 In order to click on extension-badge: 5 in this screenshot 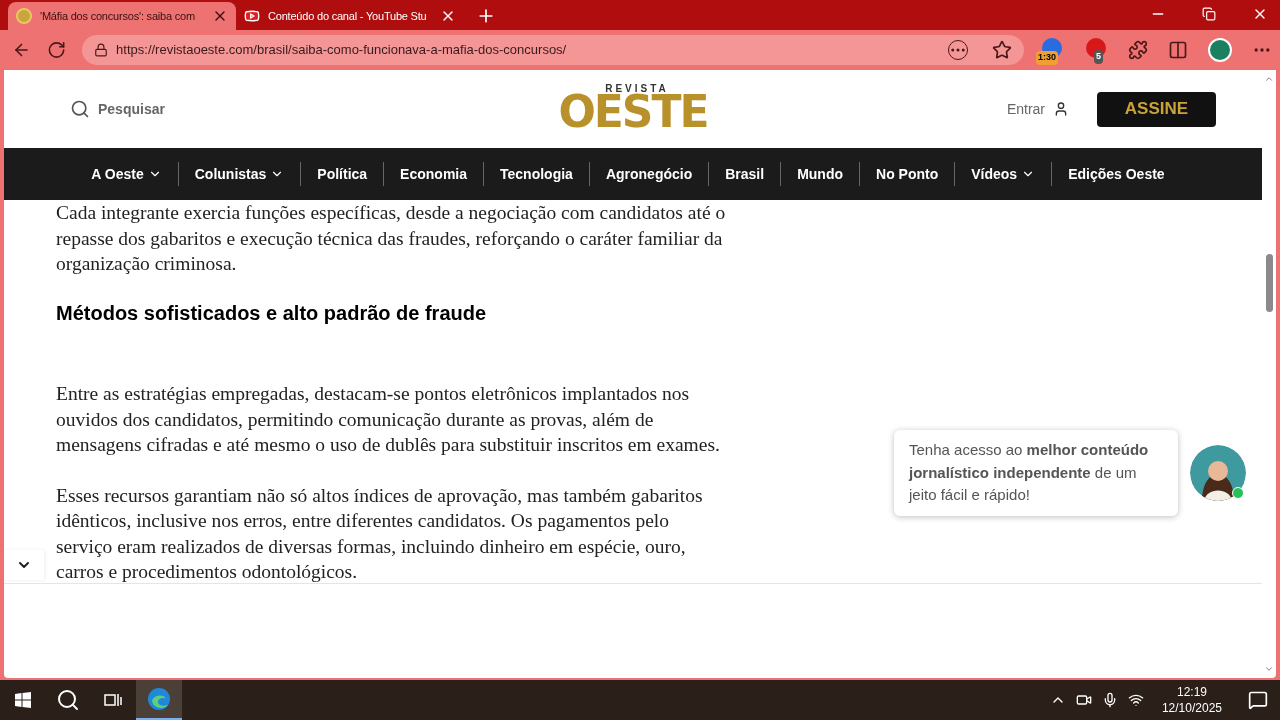, I will do `click(1098, 57)`.